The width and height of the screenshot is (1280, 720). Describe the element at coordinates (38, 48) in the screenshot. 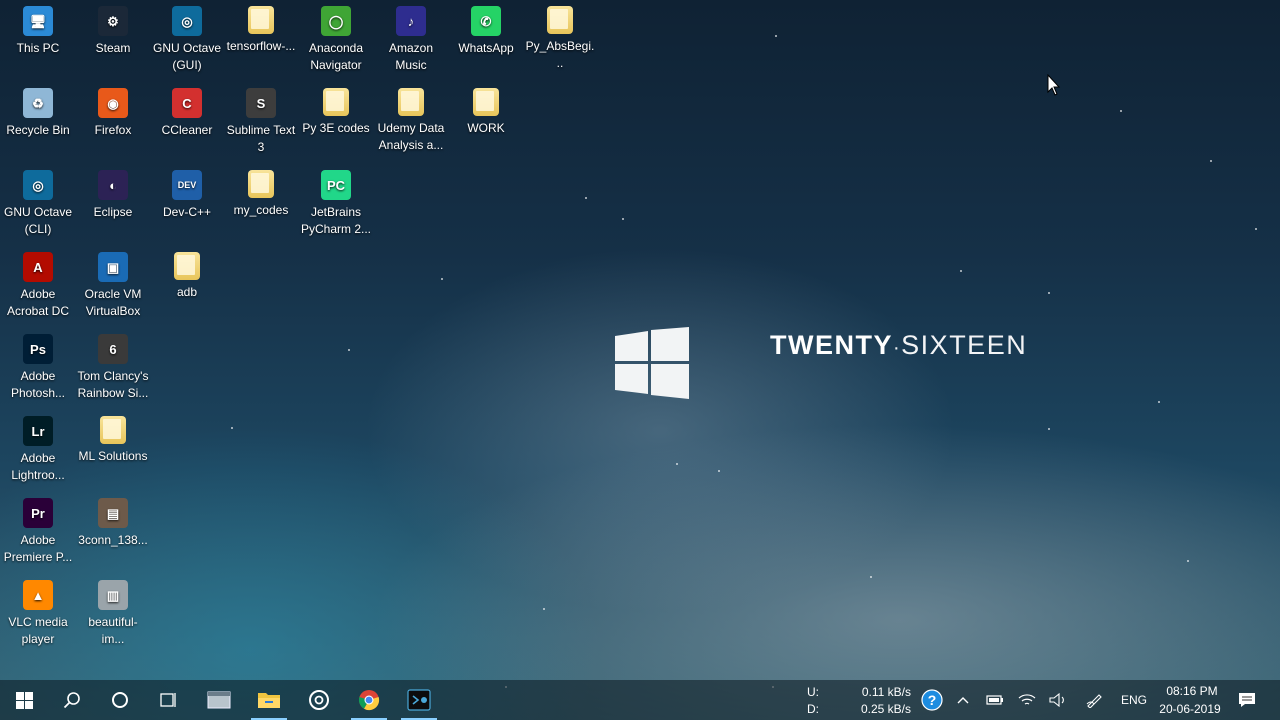

I see `desktop-icon-label: This PC` at that location.